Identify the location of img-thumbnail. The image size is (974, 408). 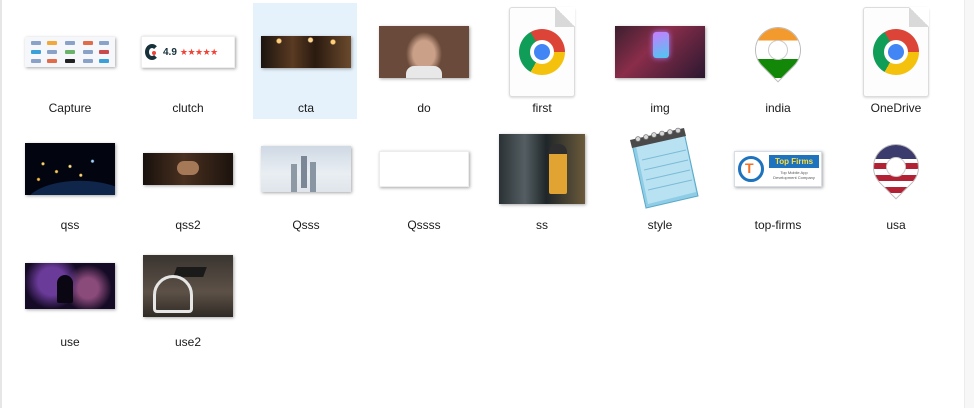
(660, 52).